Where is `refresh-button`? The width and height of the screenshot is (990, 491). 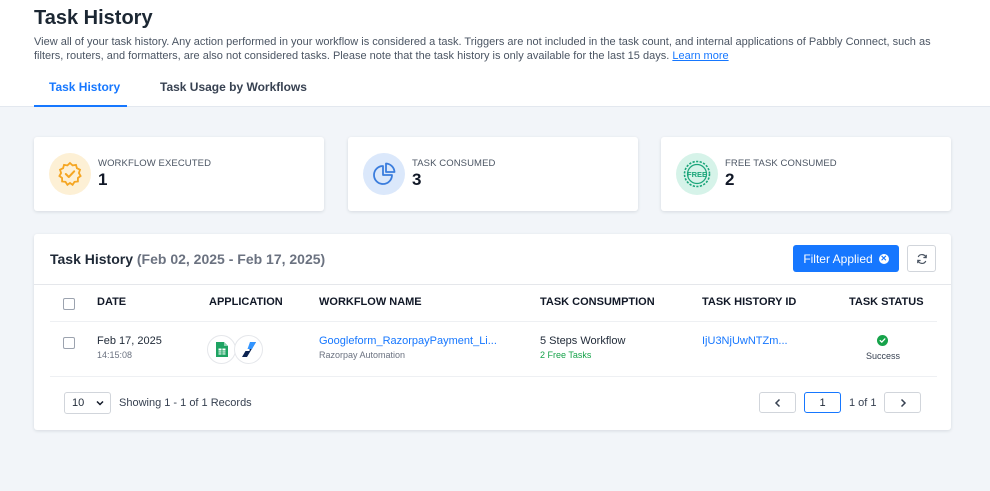
refresh-button is located at coordinates (921, 258).